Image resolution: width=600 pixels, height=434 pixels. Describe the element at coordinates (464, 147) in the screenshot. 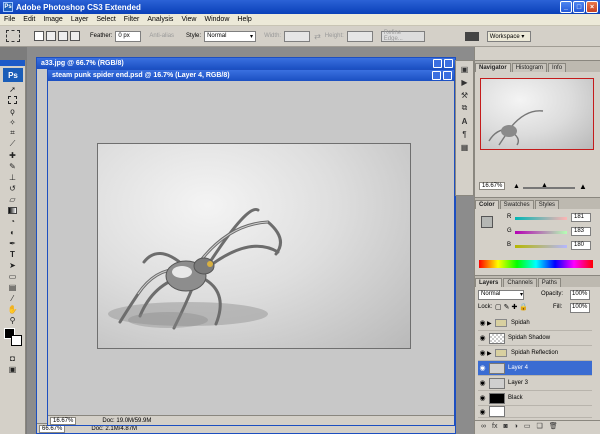

I see `clone-source-panel-icon: ▦` at that location.